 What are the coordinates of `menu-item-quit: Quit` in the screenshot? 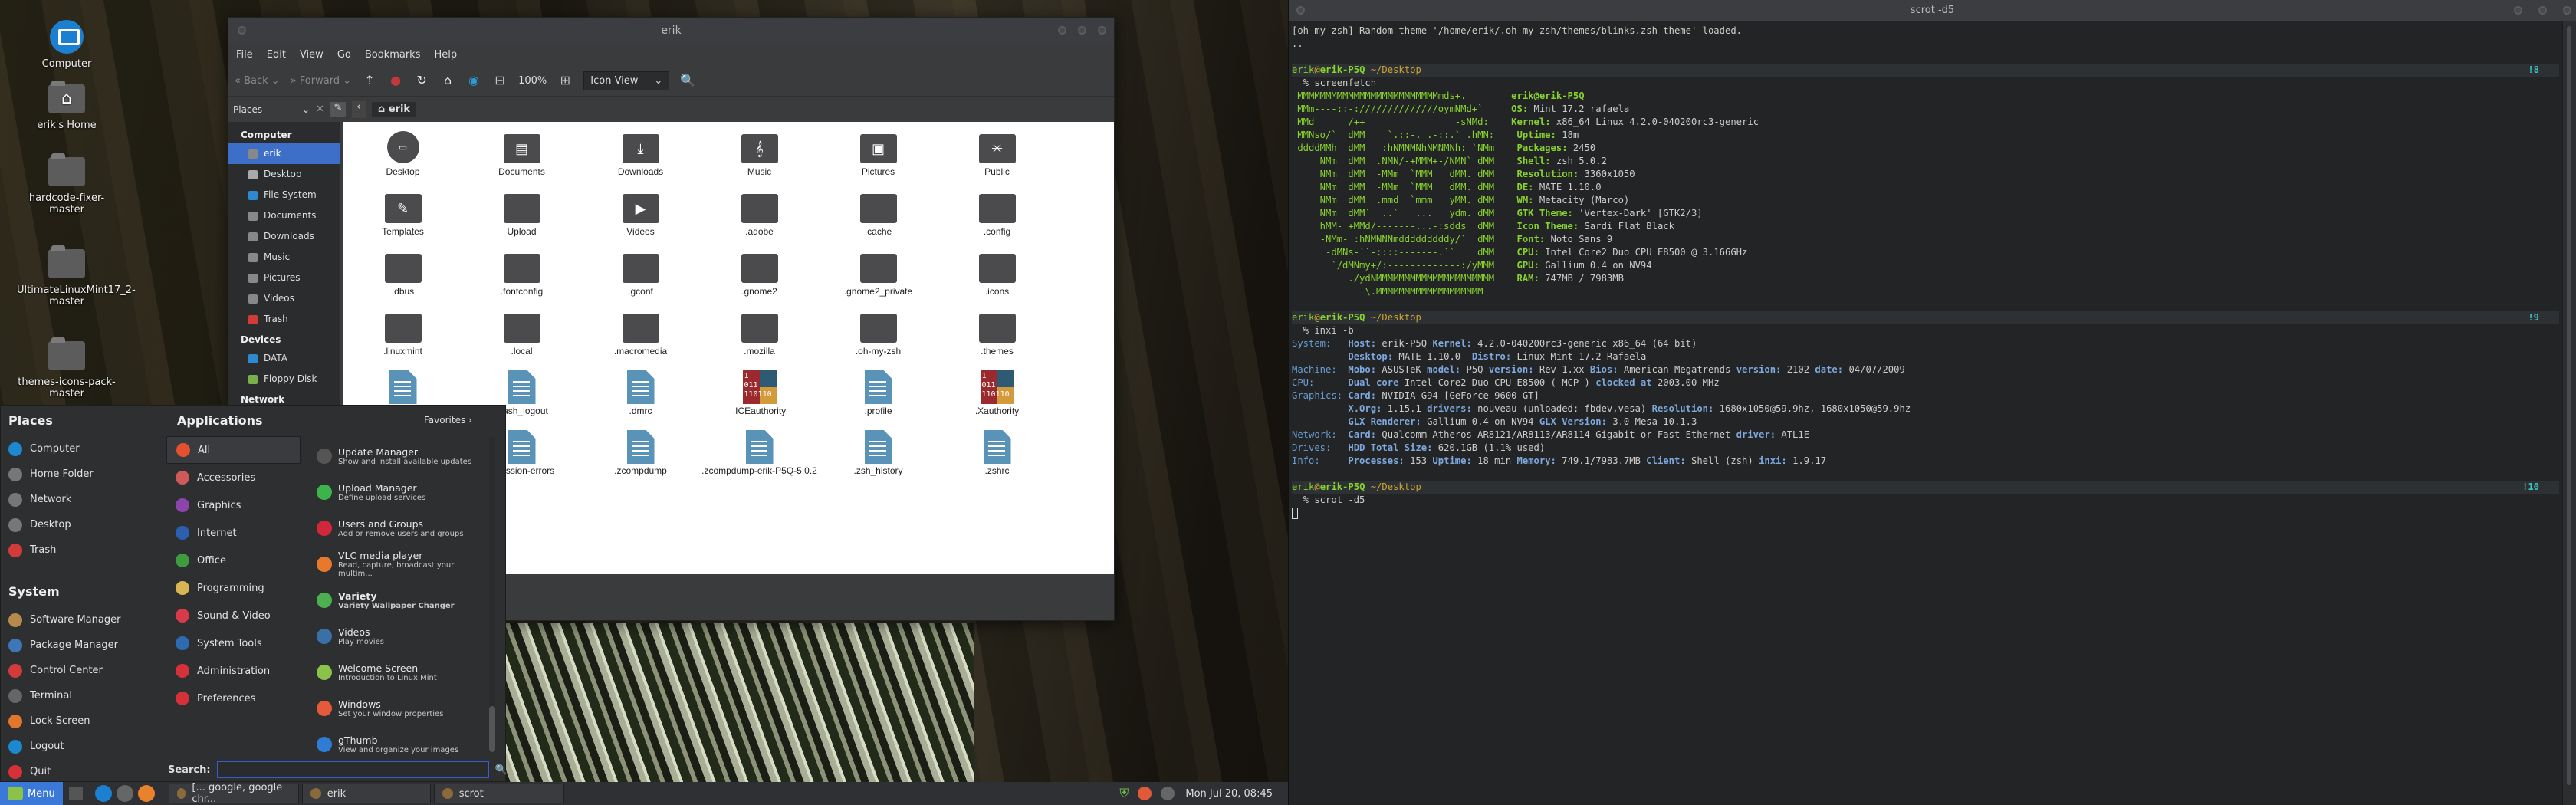 It's located at (85, 772).